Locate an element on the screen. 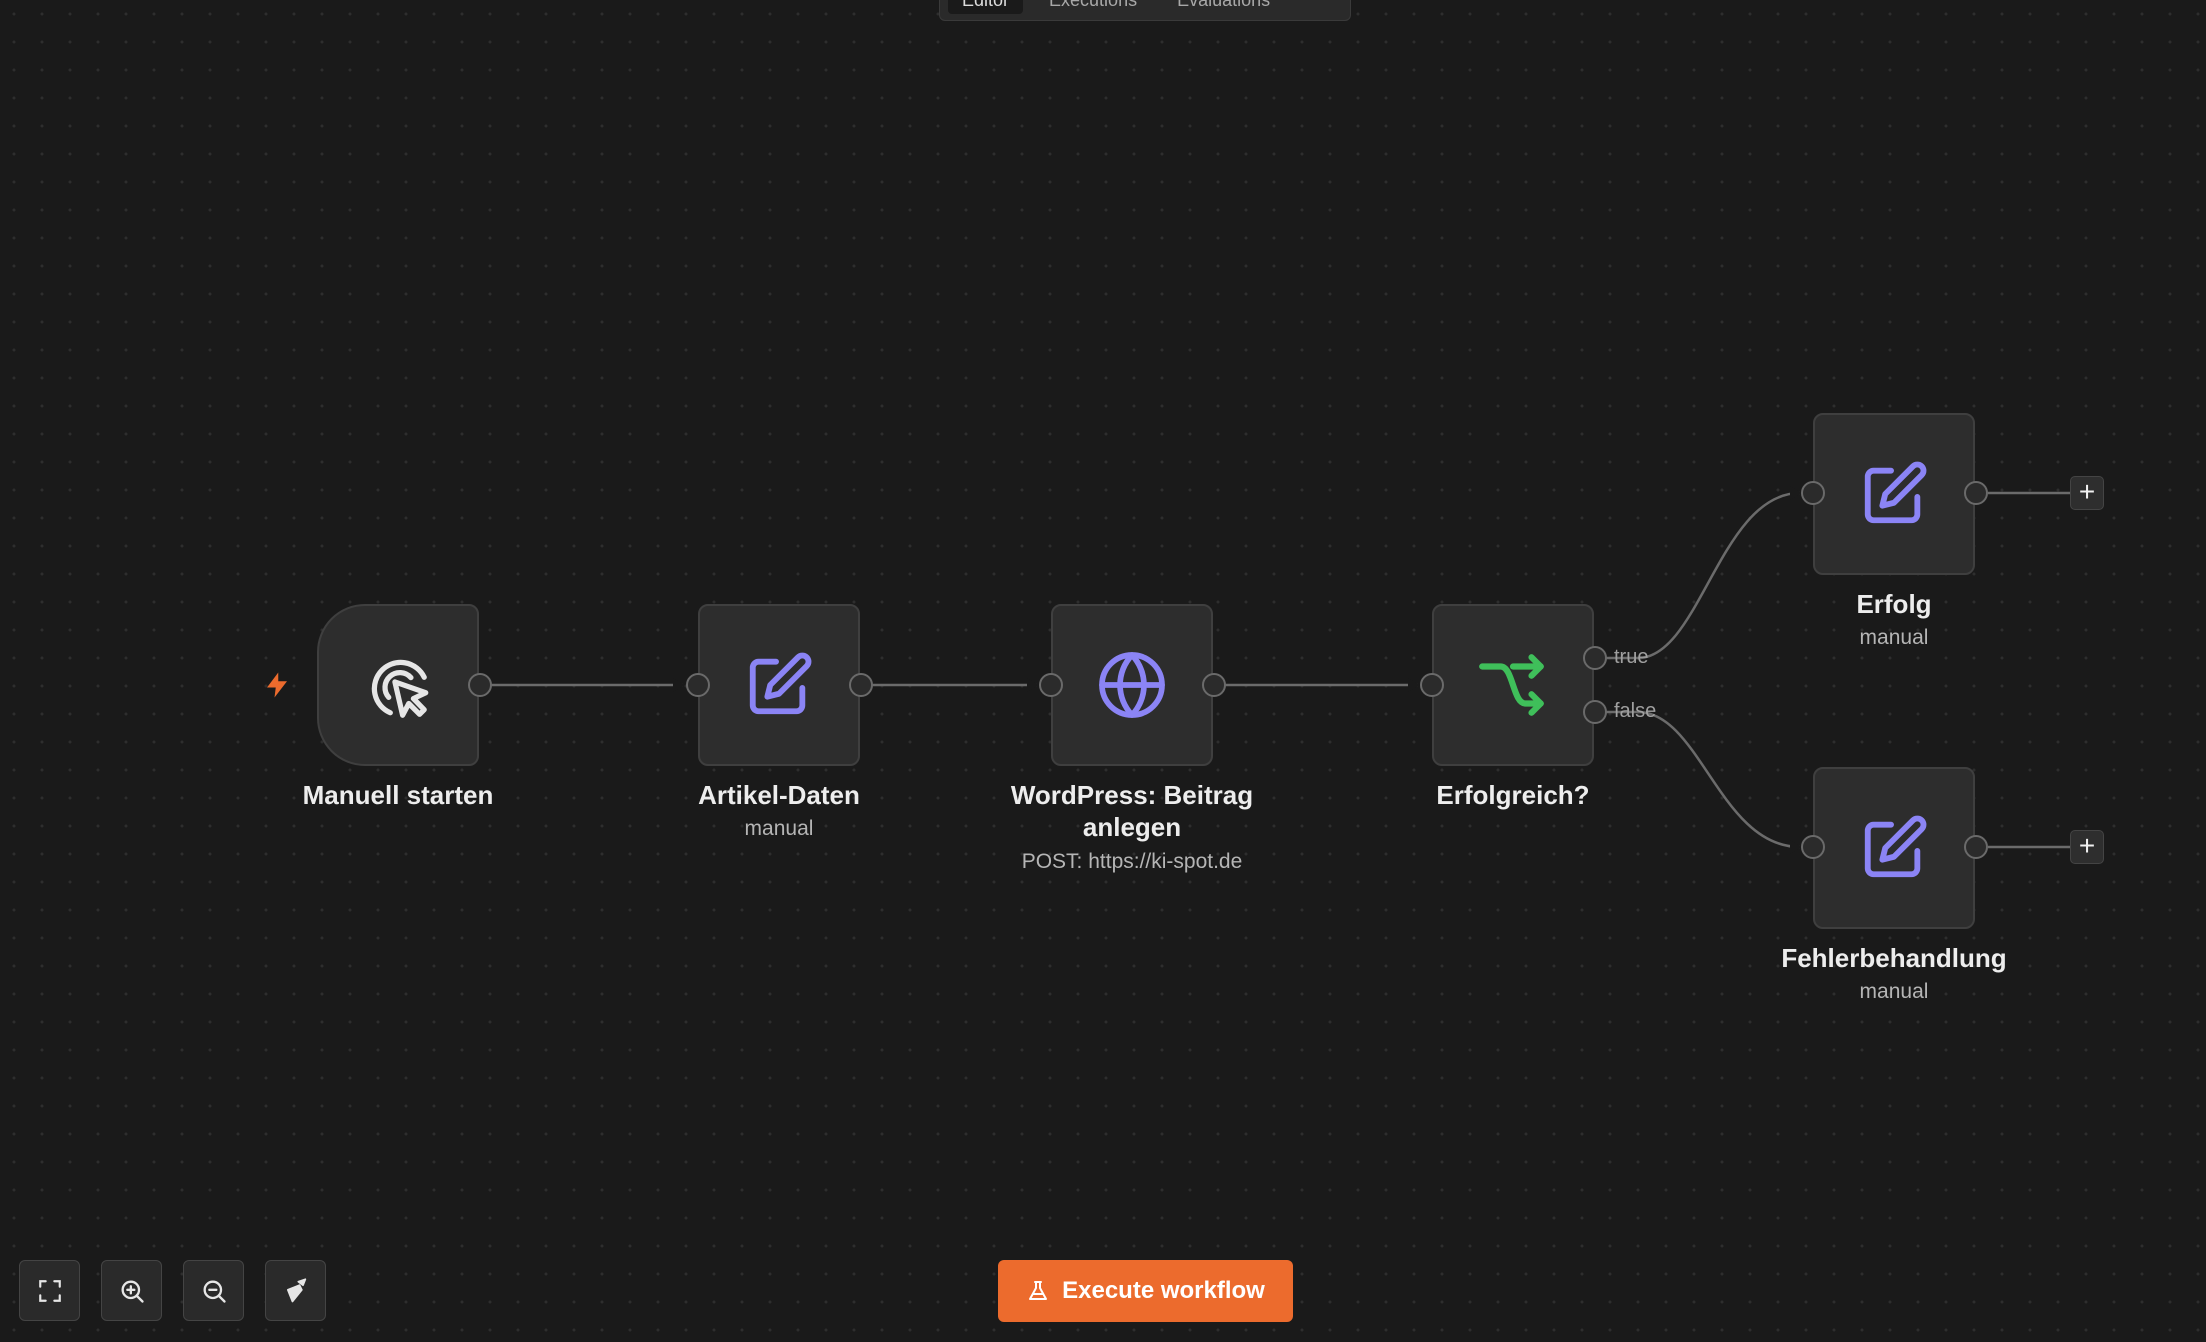  trigger-lightning-icon is located at coordinates (277, 685).